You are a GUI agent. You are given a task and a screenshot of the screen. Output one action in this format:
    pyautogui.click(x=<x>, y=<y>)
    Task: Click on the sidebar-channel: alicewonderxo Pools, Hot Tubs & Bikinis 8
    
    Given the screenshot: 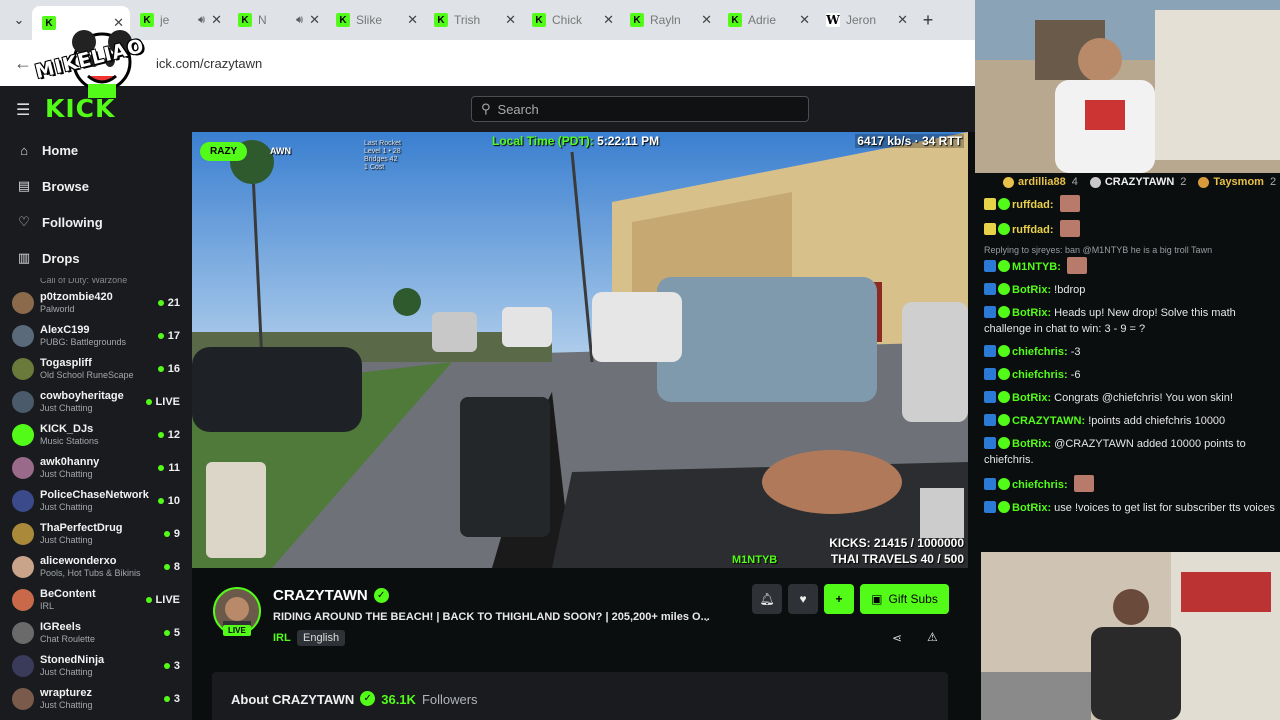 What is the action you would take?
    pyautogui.click(x=96, y=566)
    